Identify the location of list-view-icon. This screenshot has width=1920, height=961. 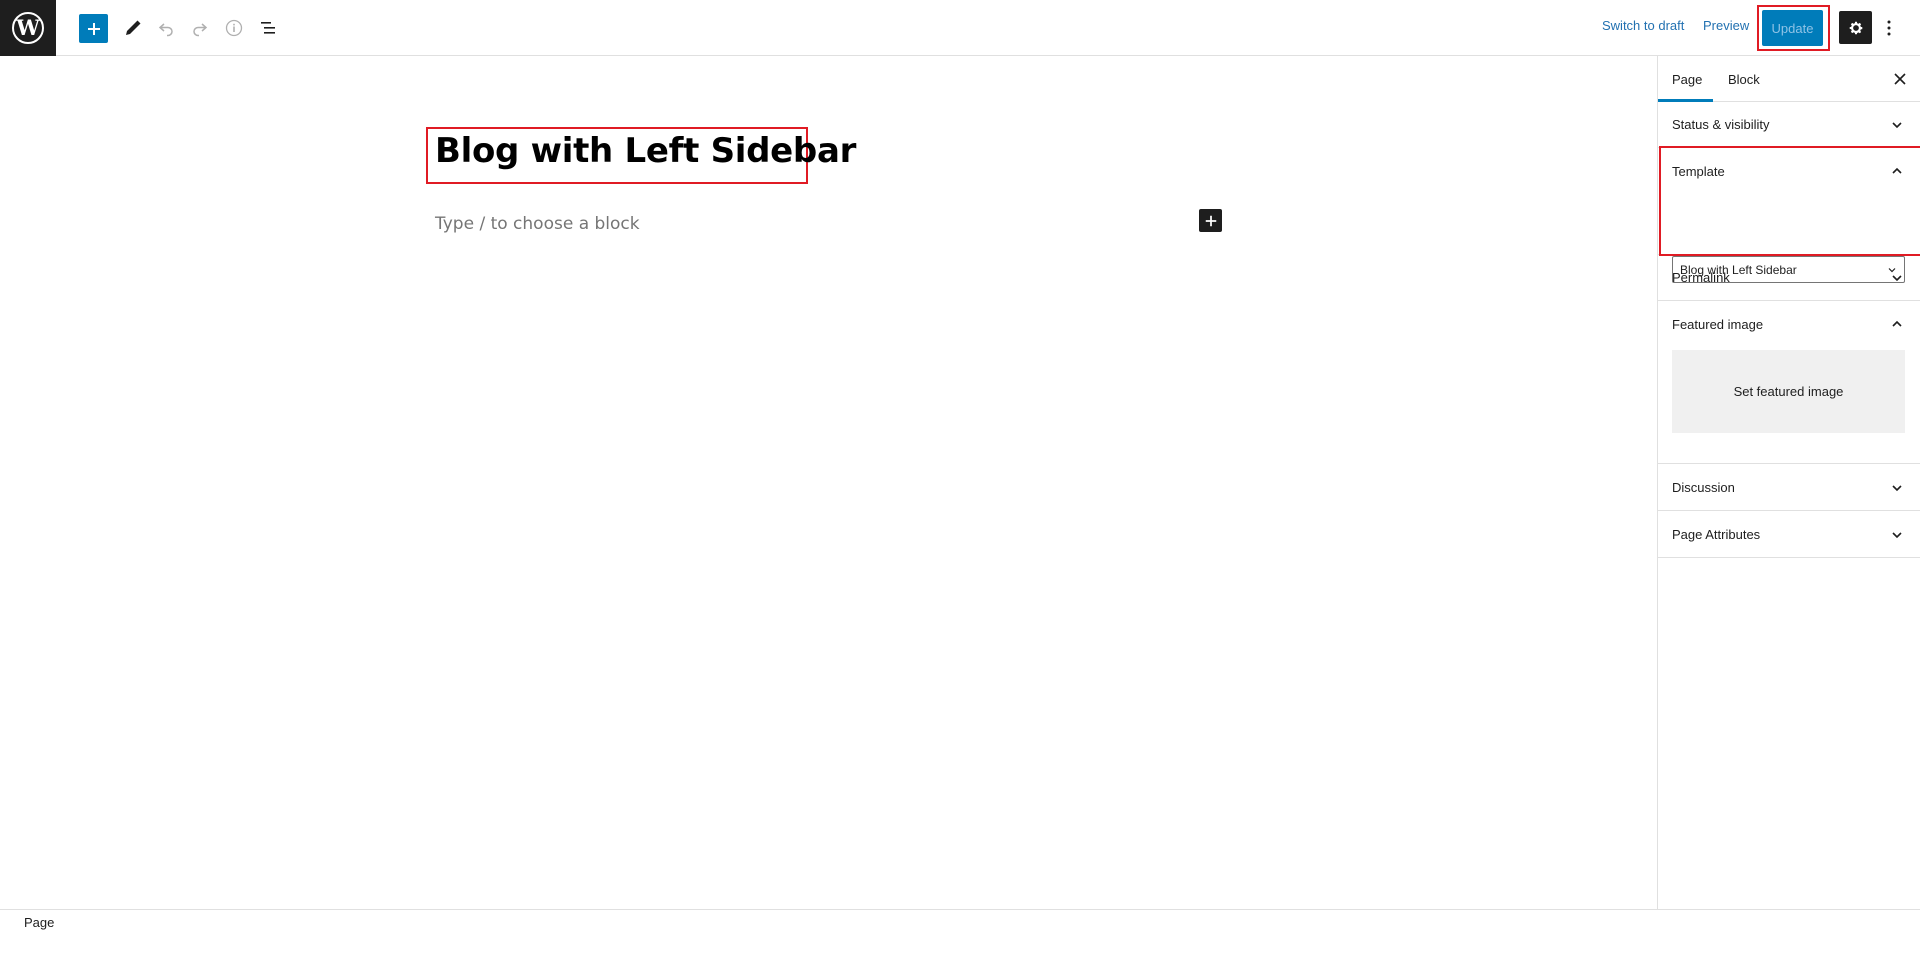
(268, 28).